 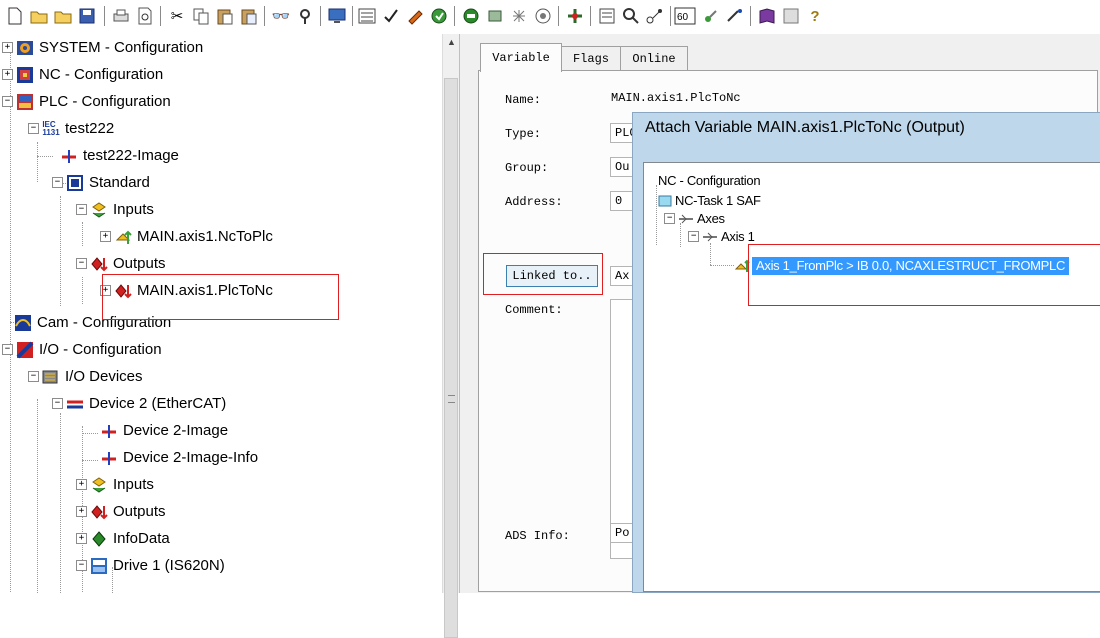 I want to click on io-devices-icon, so click(x=51, y=377).